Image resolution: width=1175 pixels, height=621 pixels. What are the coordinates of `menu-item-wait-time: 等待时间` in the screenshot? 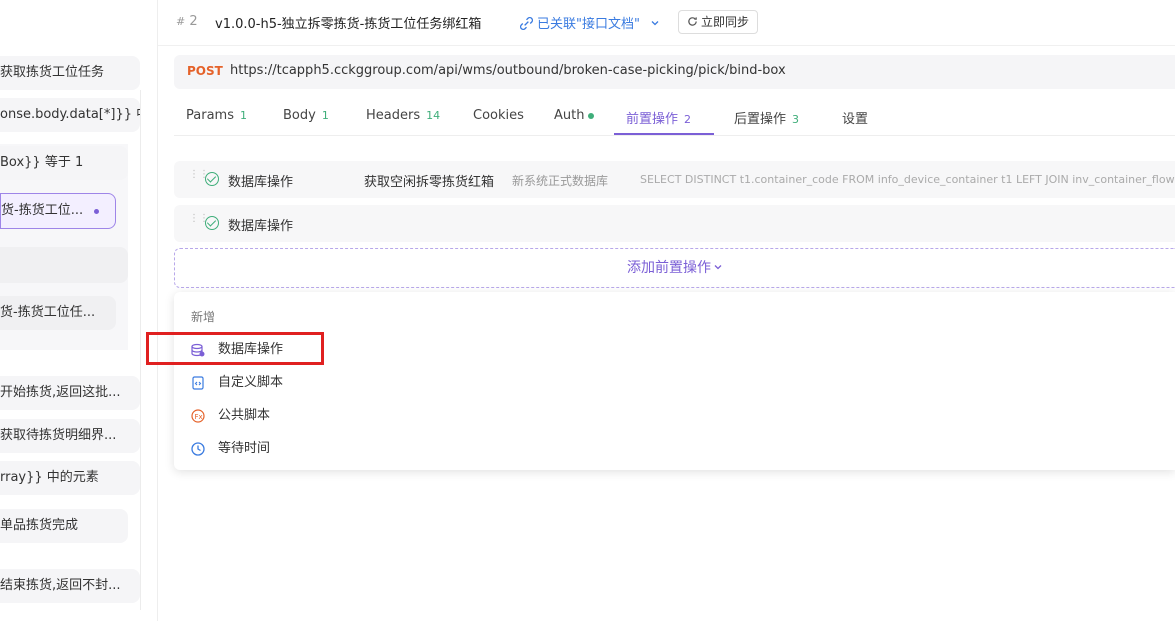 It's located at (230, 449).